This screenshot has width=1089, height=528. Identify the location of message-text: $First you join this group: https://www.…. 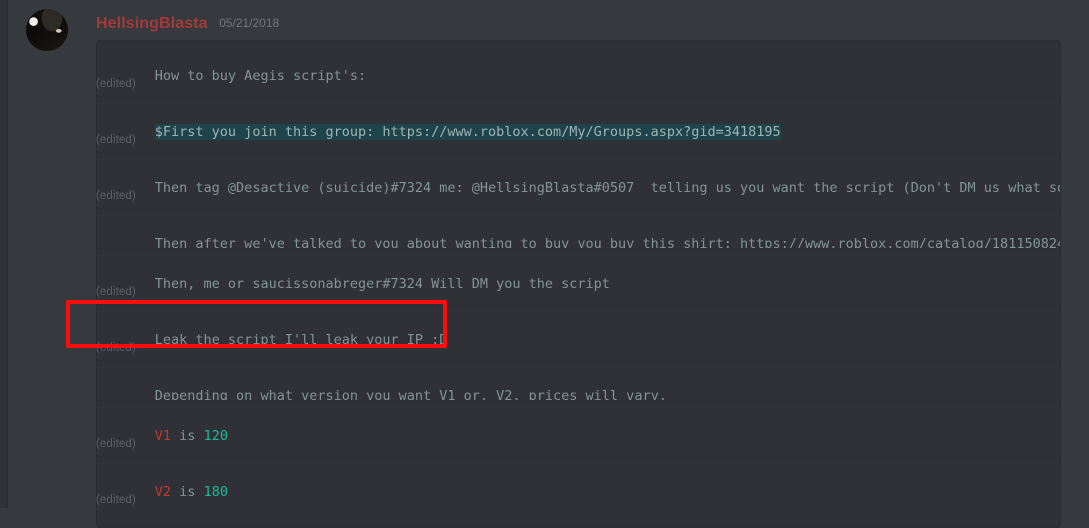
(467, 132).